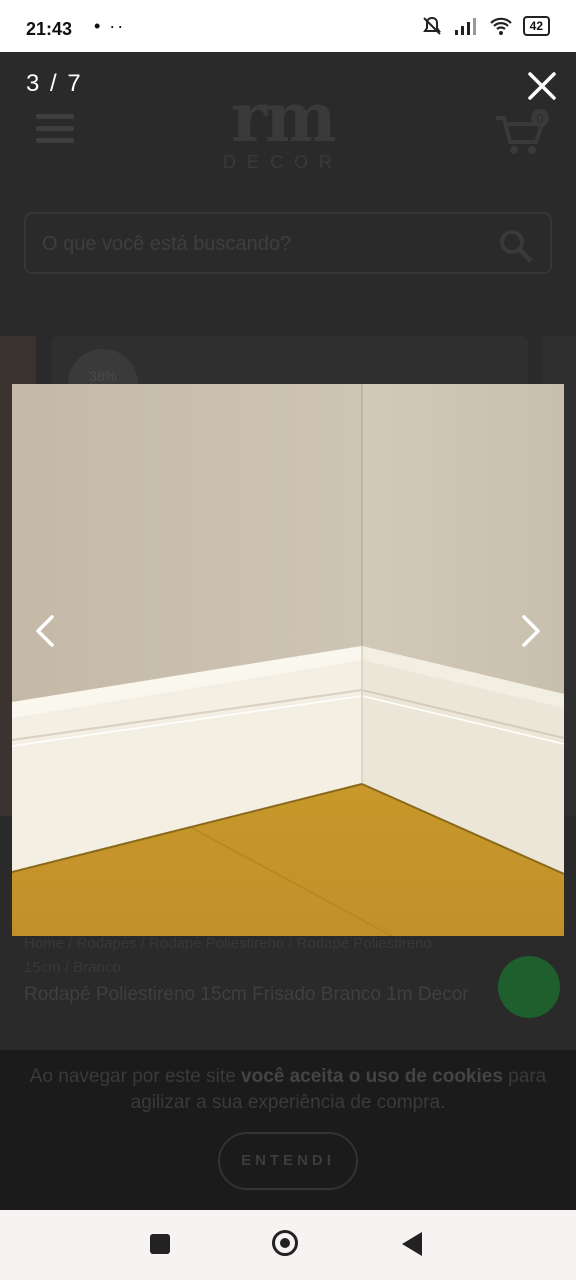  I want to click on search-icon, so click(516, 246).